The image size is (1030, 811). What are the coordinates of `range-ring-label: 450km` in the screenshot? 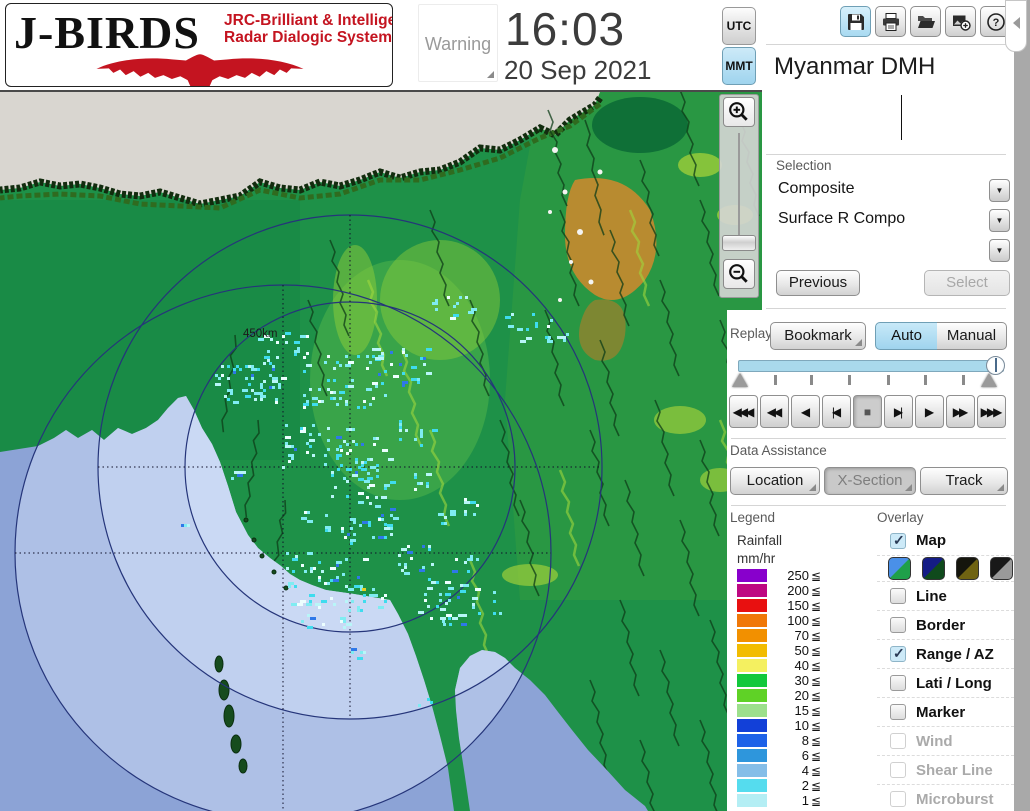 It's located at (260, 334).